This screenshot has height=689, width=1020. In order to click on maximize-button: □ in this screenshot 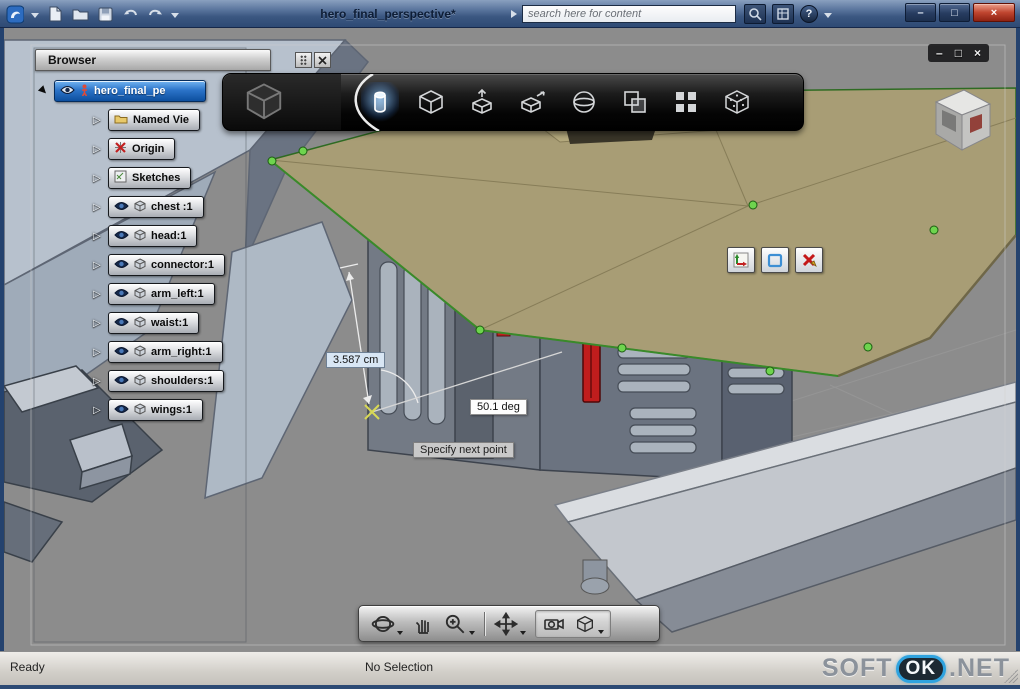, I will do `click(954, 12)`.